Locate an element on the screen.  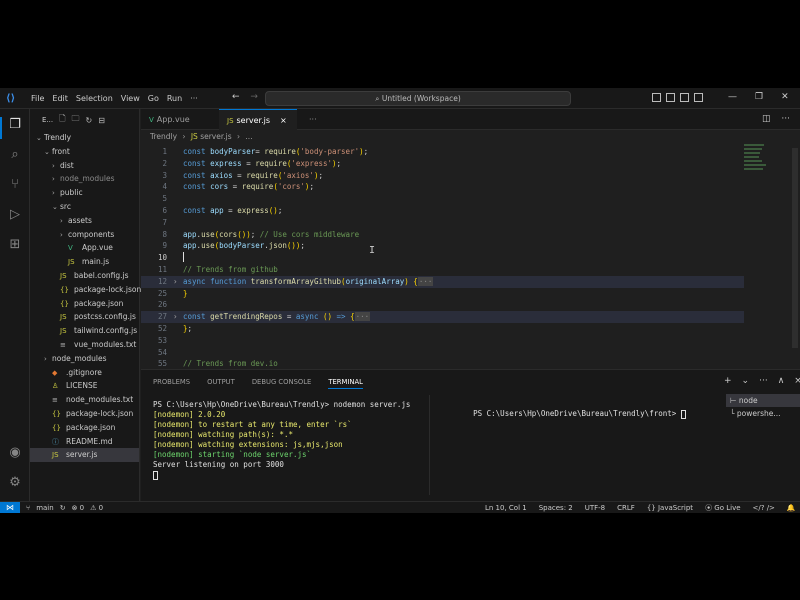
tree-item: › components is located at coordinates (84, 235).